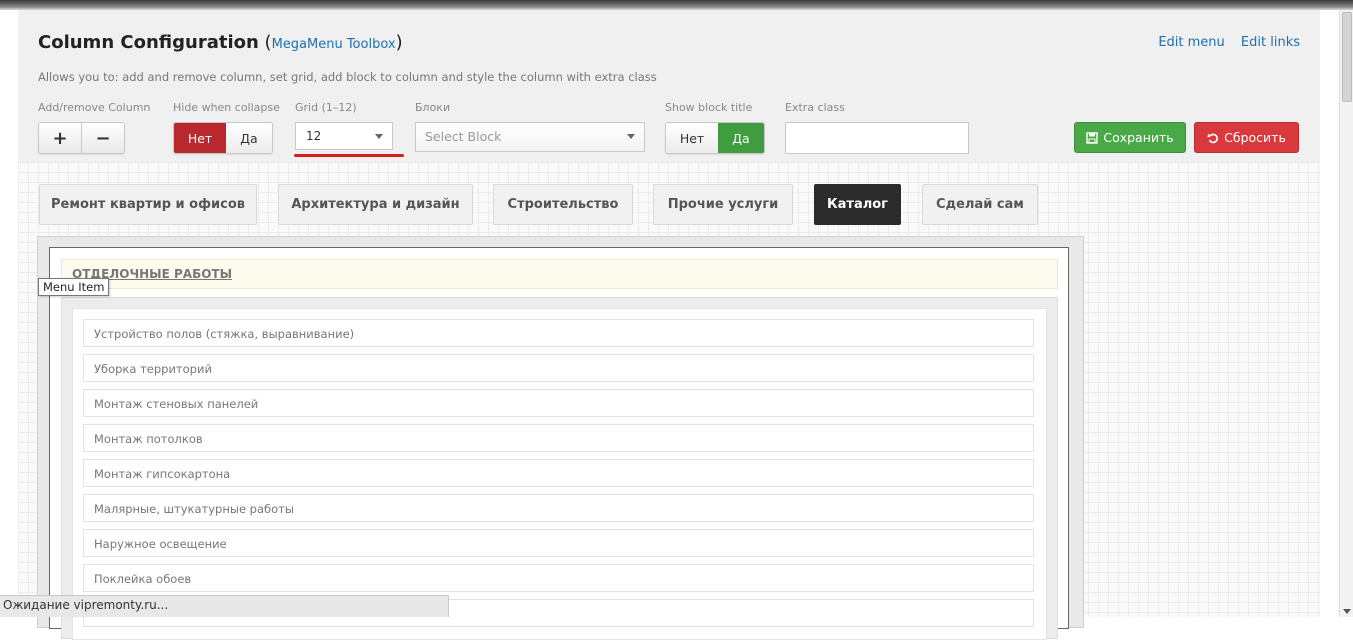 The image size is (1353, 640). What do you see at coordinates (723, 204) in the screenshot?
I see `tab-other-services: Прочие услуги` at bounding box center [723, 204].